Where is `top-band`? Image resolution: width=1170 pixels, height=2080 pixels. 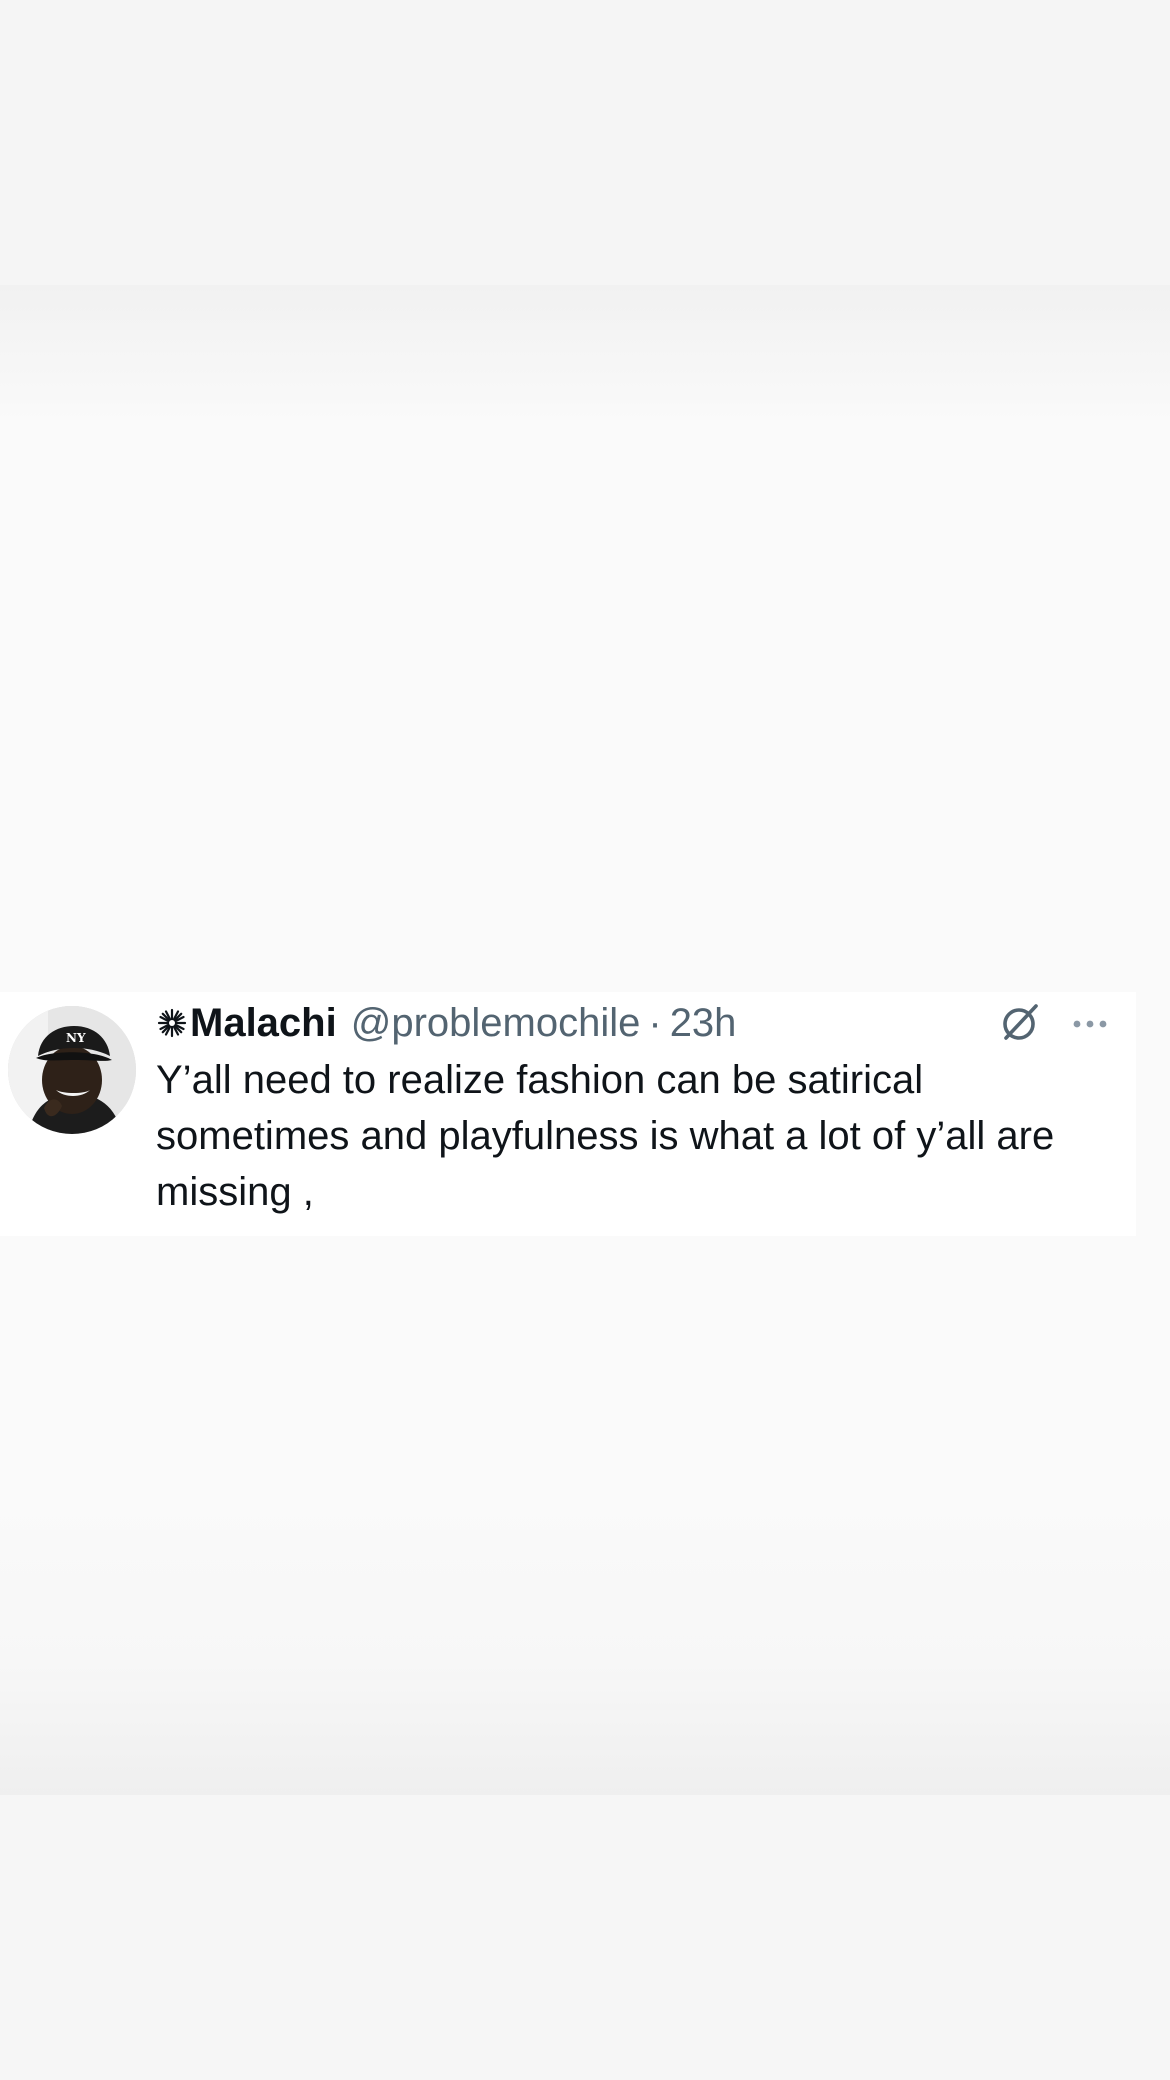
top-band is located at coordinates (585, 142).